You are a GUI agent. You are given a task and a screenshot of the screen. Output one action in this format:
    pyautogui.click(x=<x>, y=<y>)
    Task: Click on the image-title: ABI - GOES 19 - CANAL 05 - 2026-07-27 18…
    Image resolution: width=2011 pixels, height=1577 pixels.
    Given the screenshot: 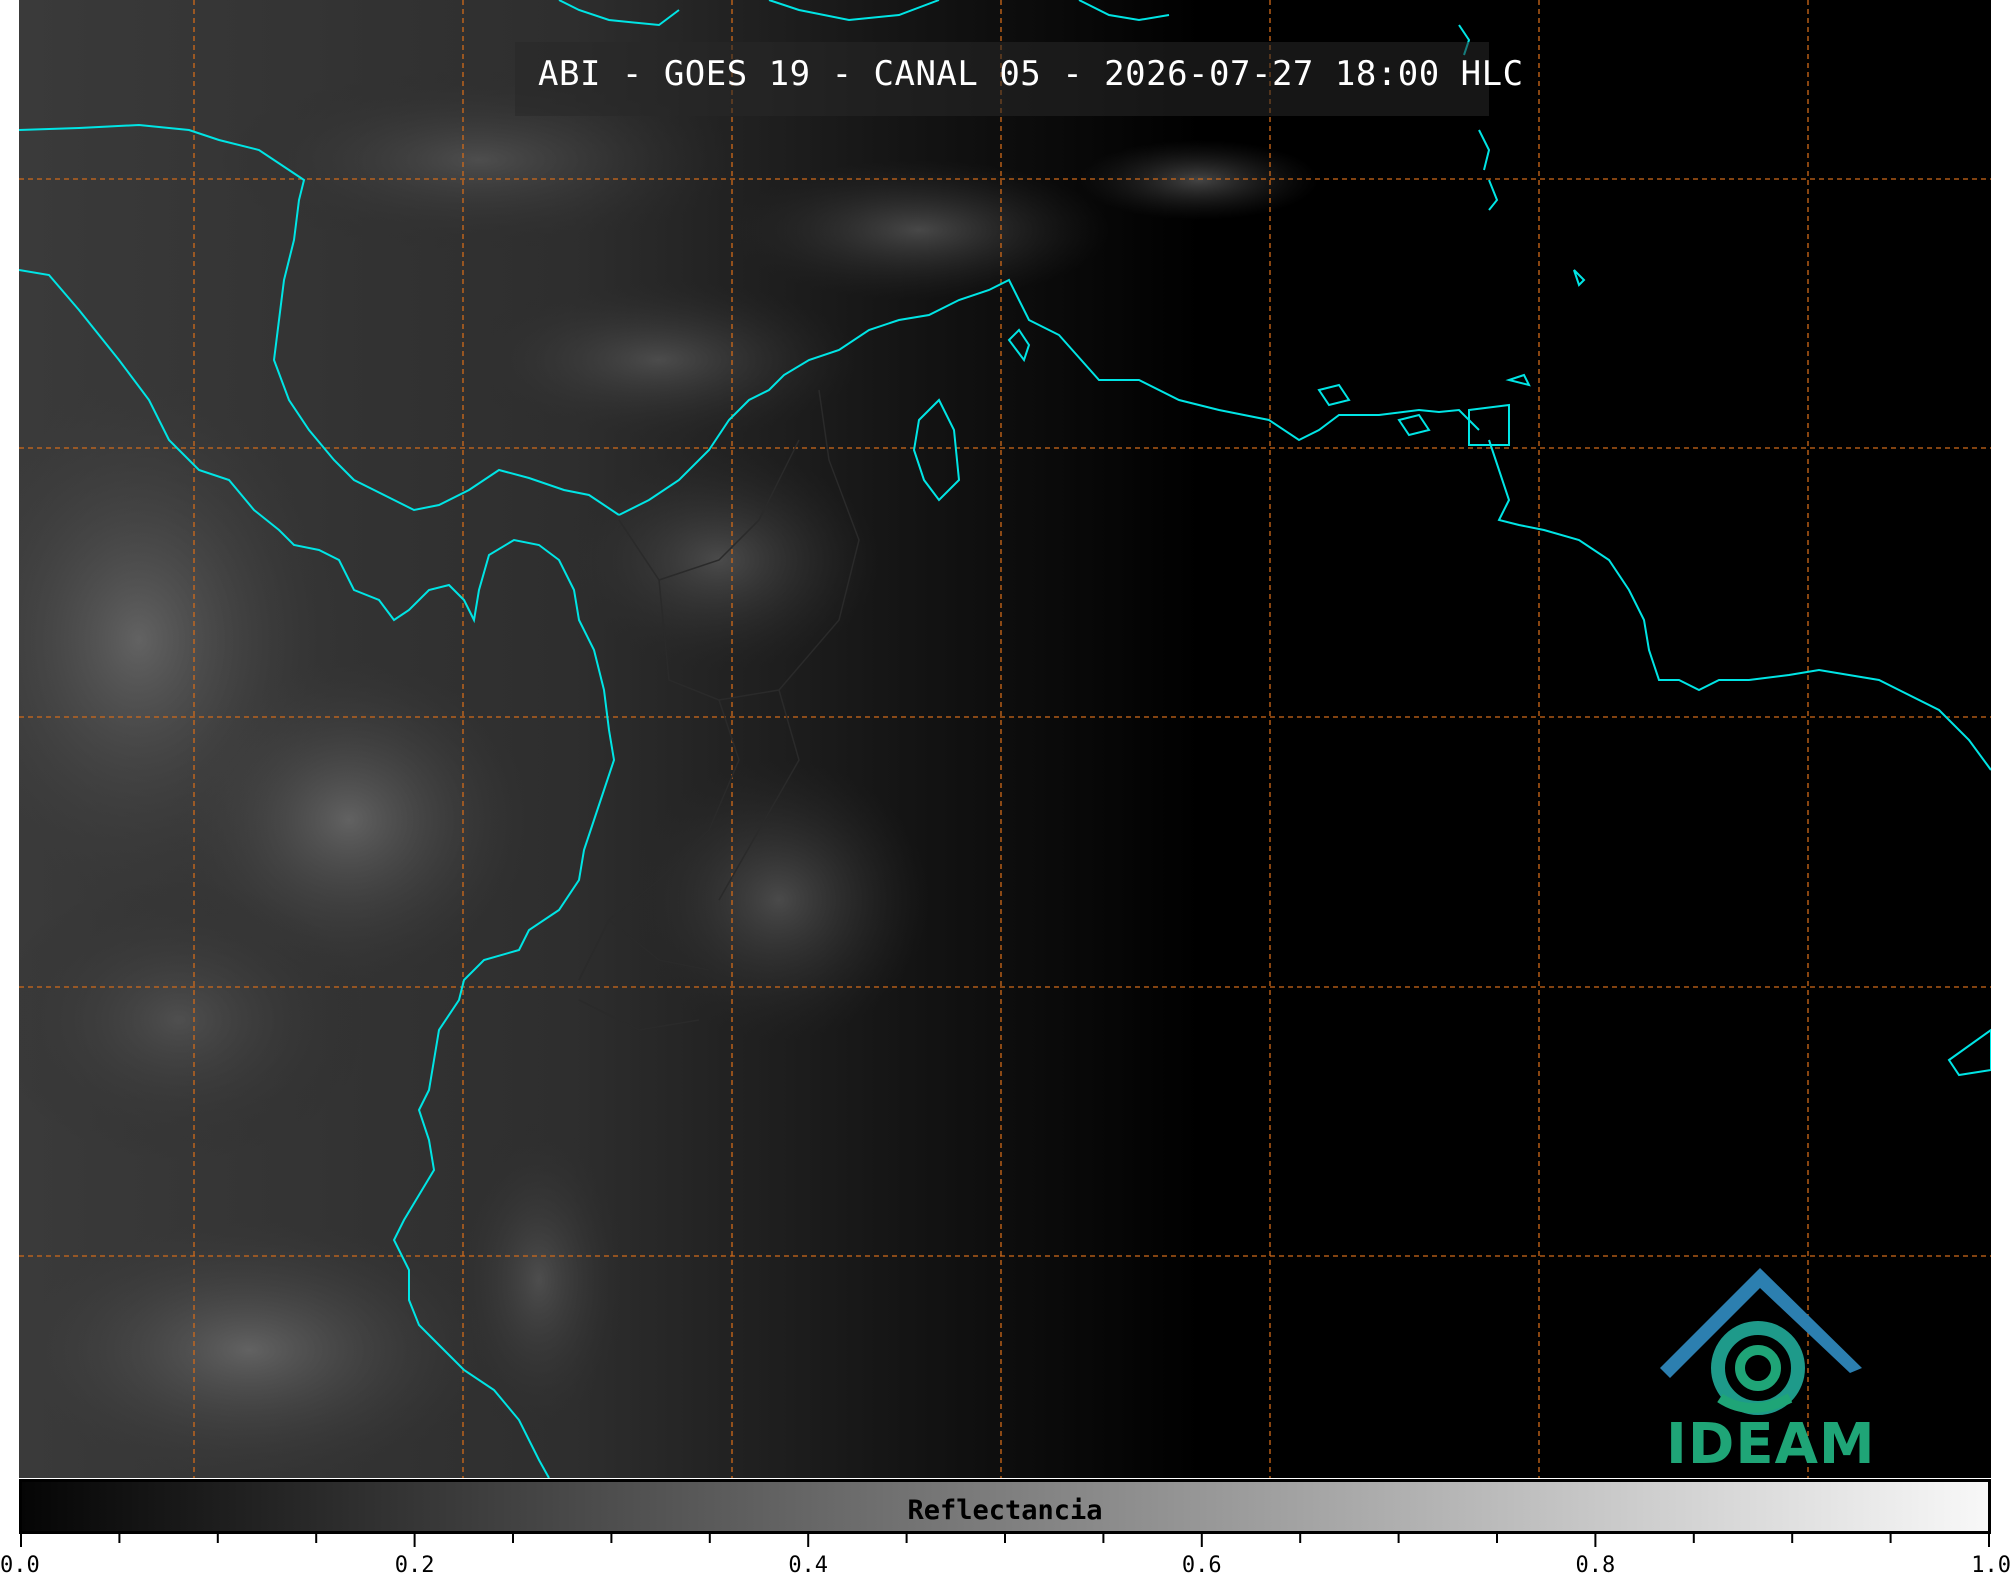 What is the action you would take?
    pyautogui.click(x=1031, y=74)
    